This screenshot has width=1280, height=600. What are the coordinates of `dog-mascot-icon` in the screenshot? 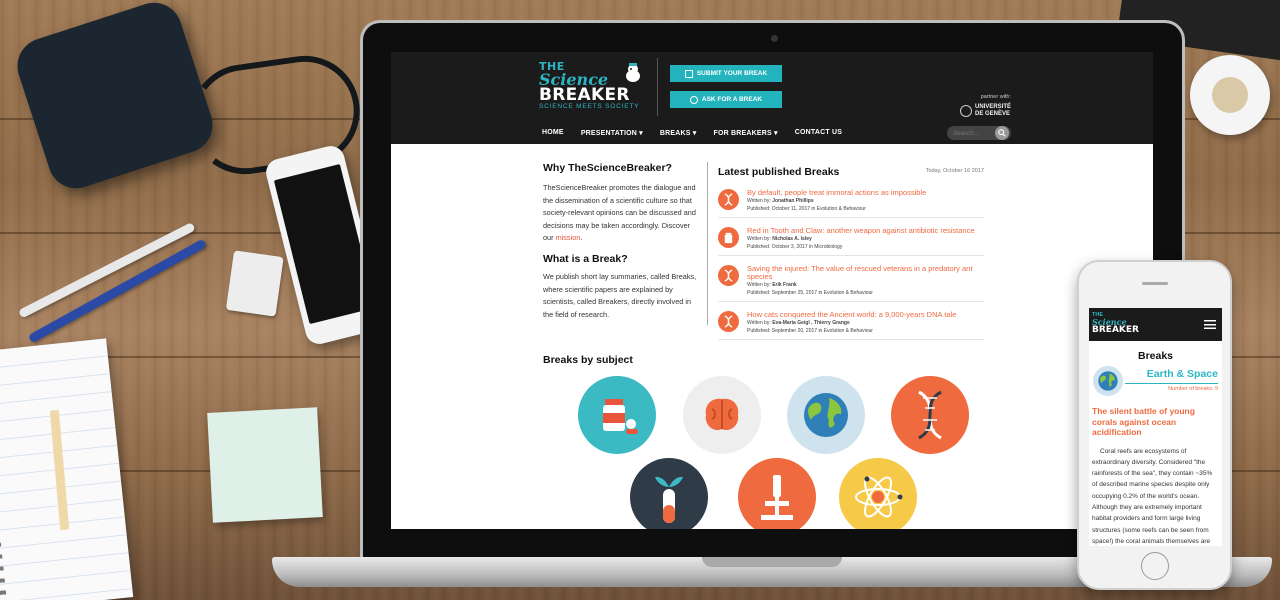 It's located at (633, 72).